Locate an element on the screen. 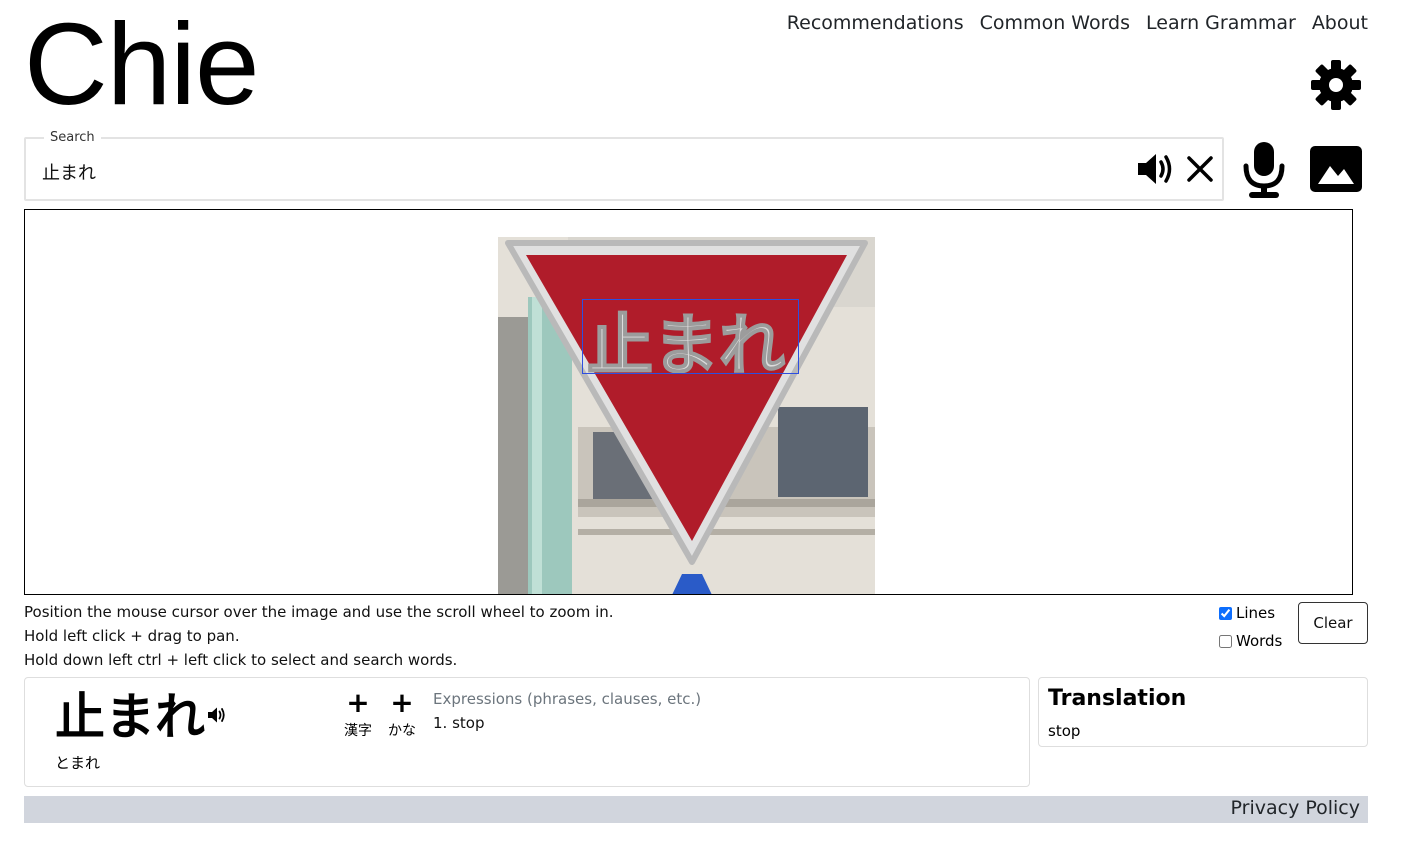 This screenshot has width=1426, height=842. search-legend: Search is located at coordinates (72, 137).